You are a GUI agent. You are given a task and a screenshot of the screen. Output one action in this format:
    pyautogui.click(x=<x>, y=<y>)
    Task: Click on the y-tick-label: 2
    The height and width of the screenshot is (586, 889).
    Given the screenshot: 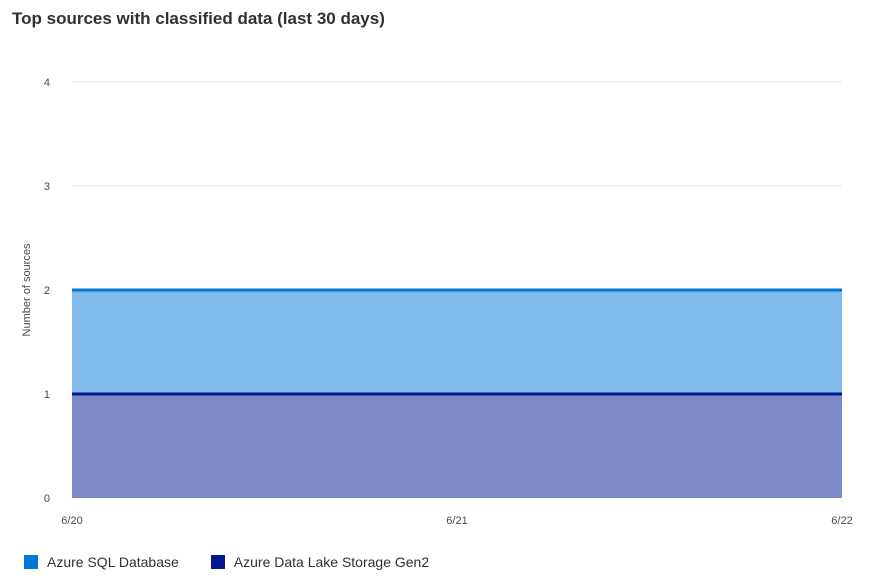 What is the action you would take?
    pyautogui.click(x=47, y=291)
    